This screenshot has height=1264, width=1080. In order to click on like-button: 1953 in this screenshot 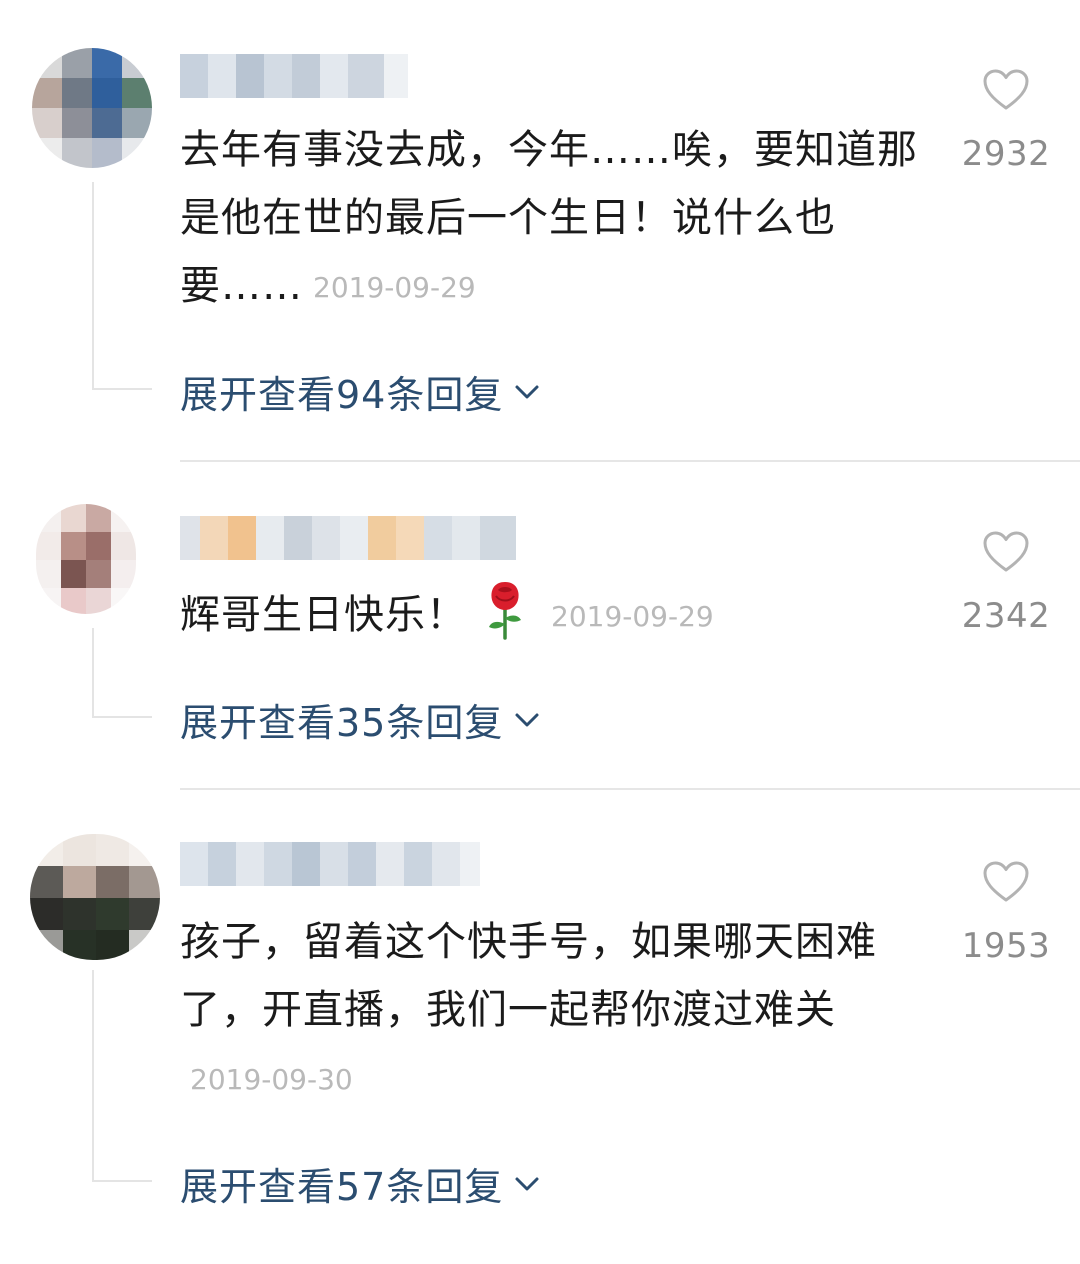, I will do `click(1006, 913)`.